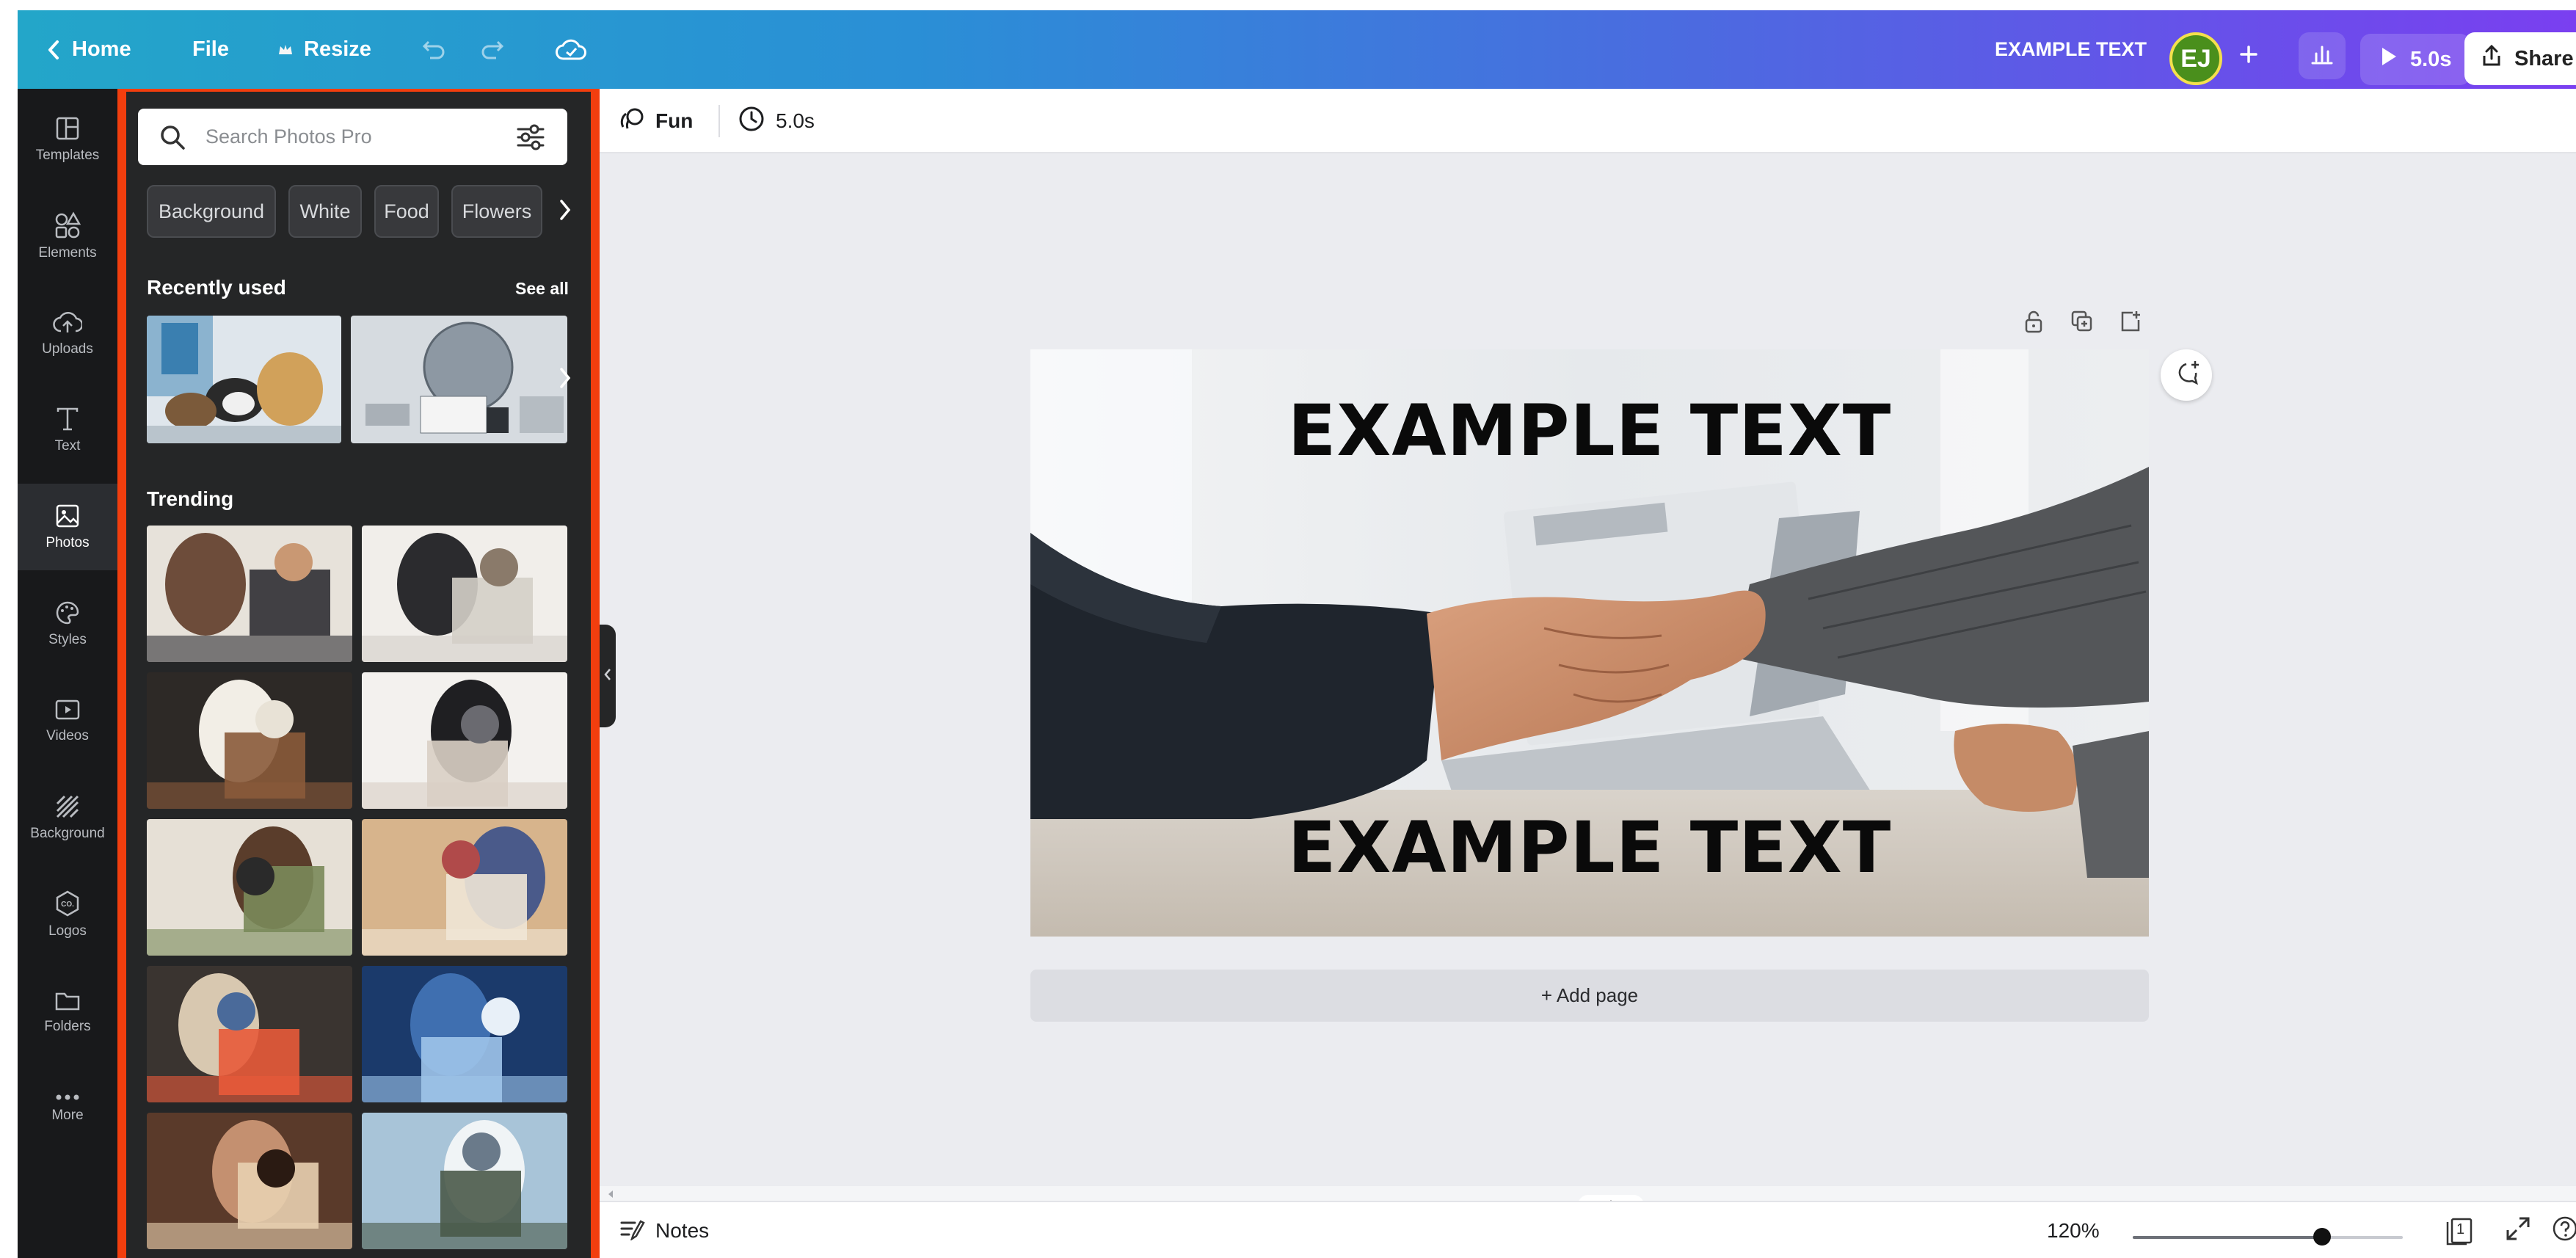  I want to click on play-icon, so click(2388, 60).